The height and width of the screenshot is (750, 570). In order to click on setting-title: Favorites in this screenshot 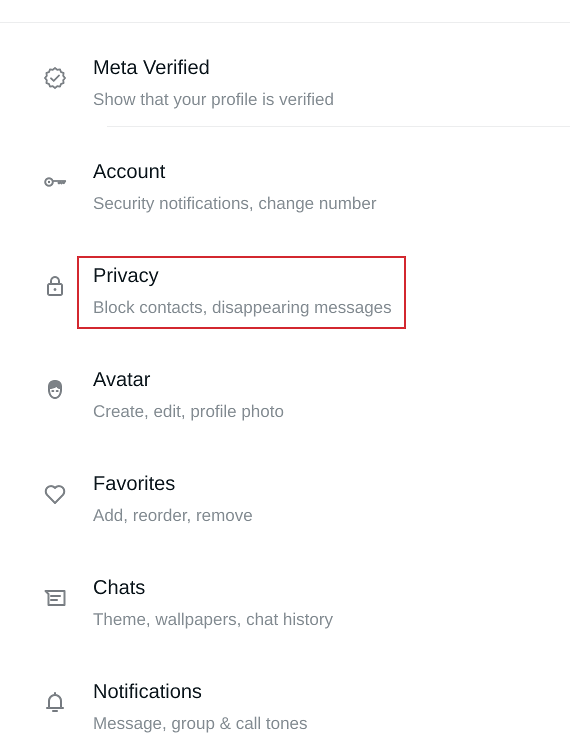, I will do `click(134, 484)`.